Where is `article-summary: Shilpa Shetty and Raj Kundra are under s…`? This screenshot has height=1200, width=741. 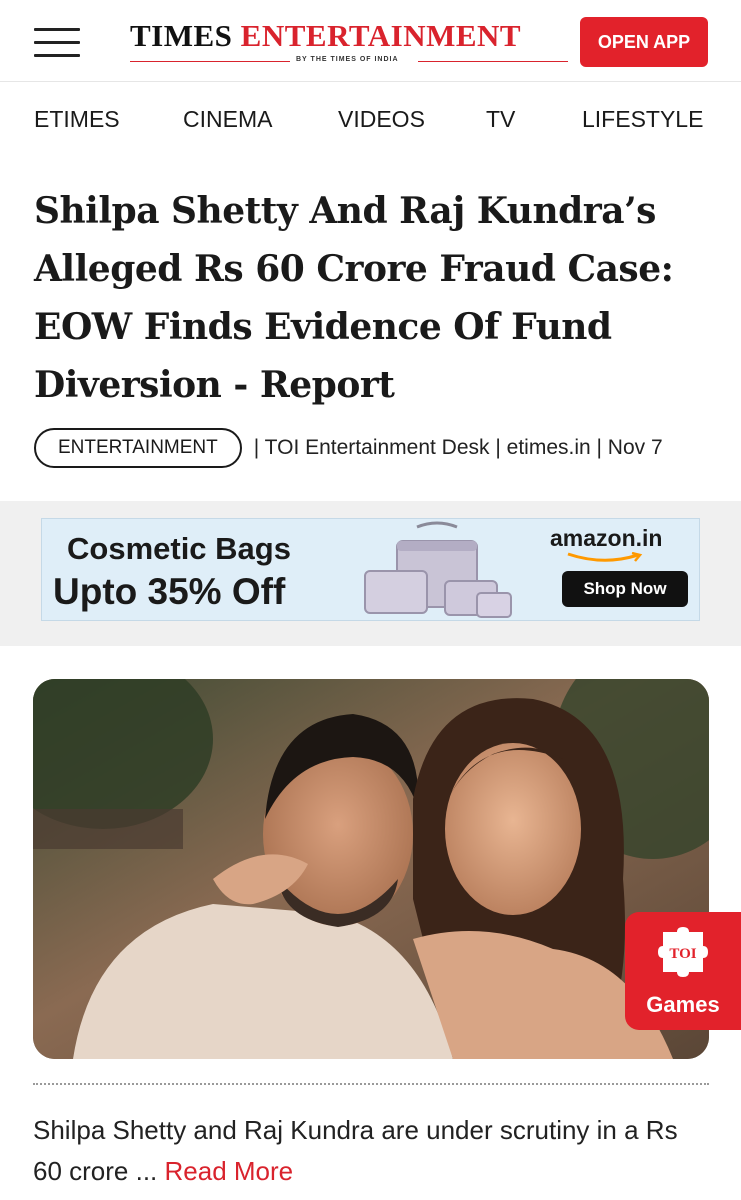 article-summary: Shilpa Shetty and Raj Kundra are under s… is located at coordinates (373, 1151).